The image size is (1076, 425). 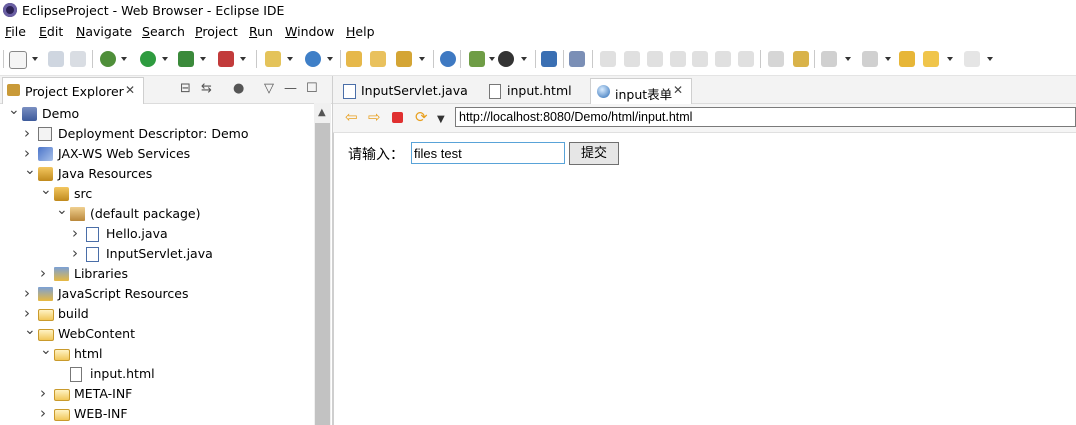 What do you see at coordinates (351, 117) in the screenshot?
I see `back-arrow-icon: ⇦` at bounding box center [351, 117].